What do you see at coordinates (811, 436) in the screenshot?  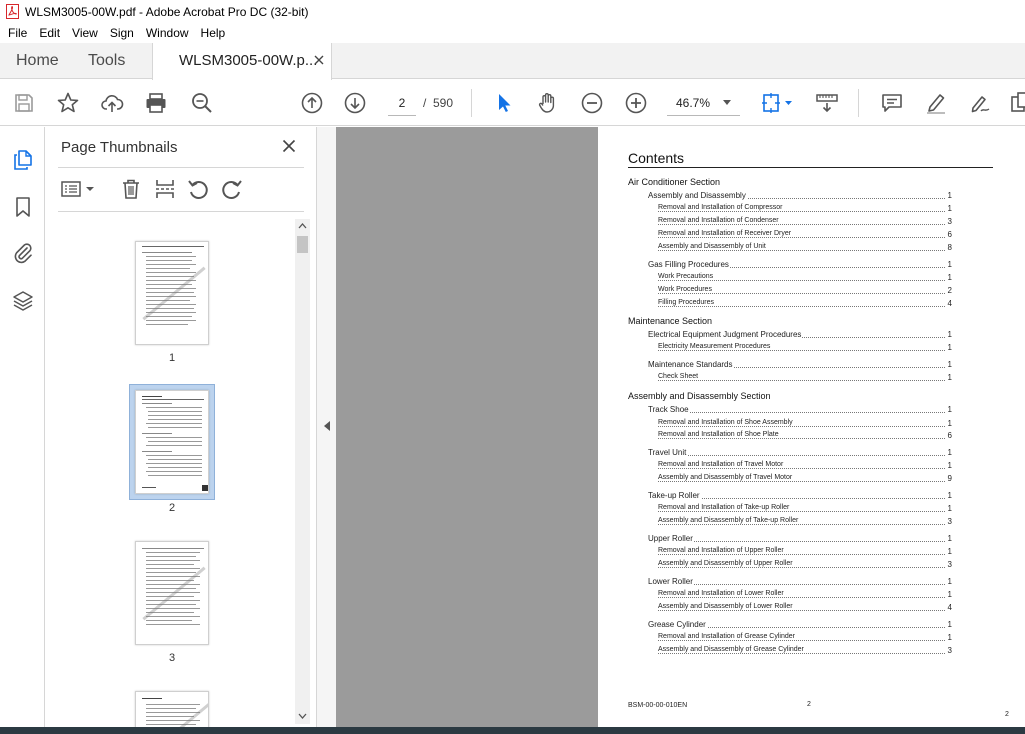 I see `toc-entry: Removal and Installation of Shoe Plate 6` at bounding box center [811, 436].